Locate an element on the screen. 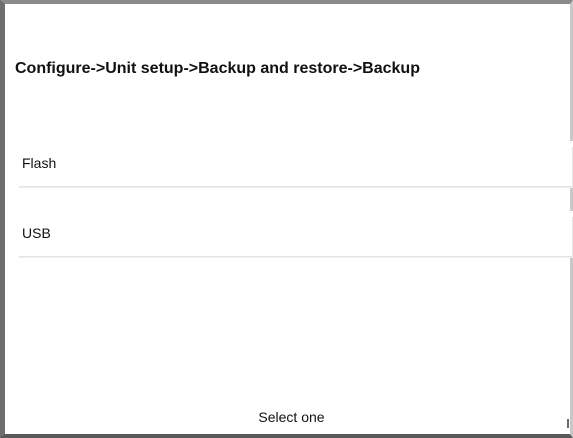  status-text: Select one is located at coordinates (291, 417).